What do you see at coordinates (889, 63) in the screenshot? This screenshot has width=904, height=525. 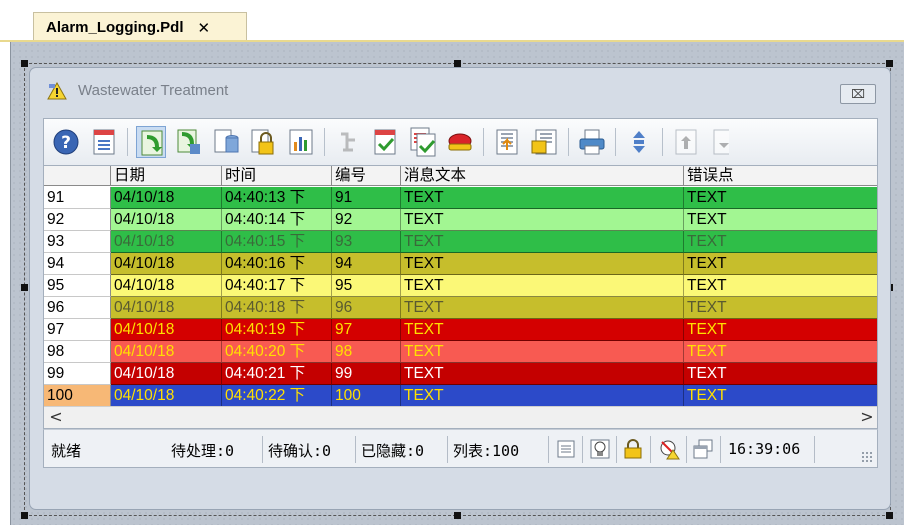 I see `resize-handle-ne` at bounding box center [889, 63].